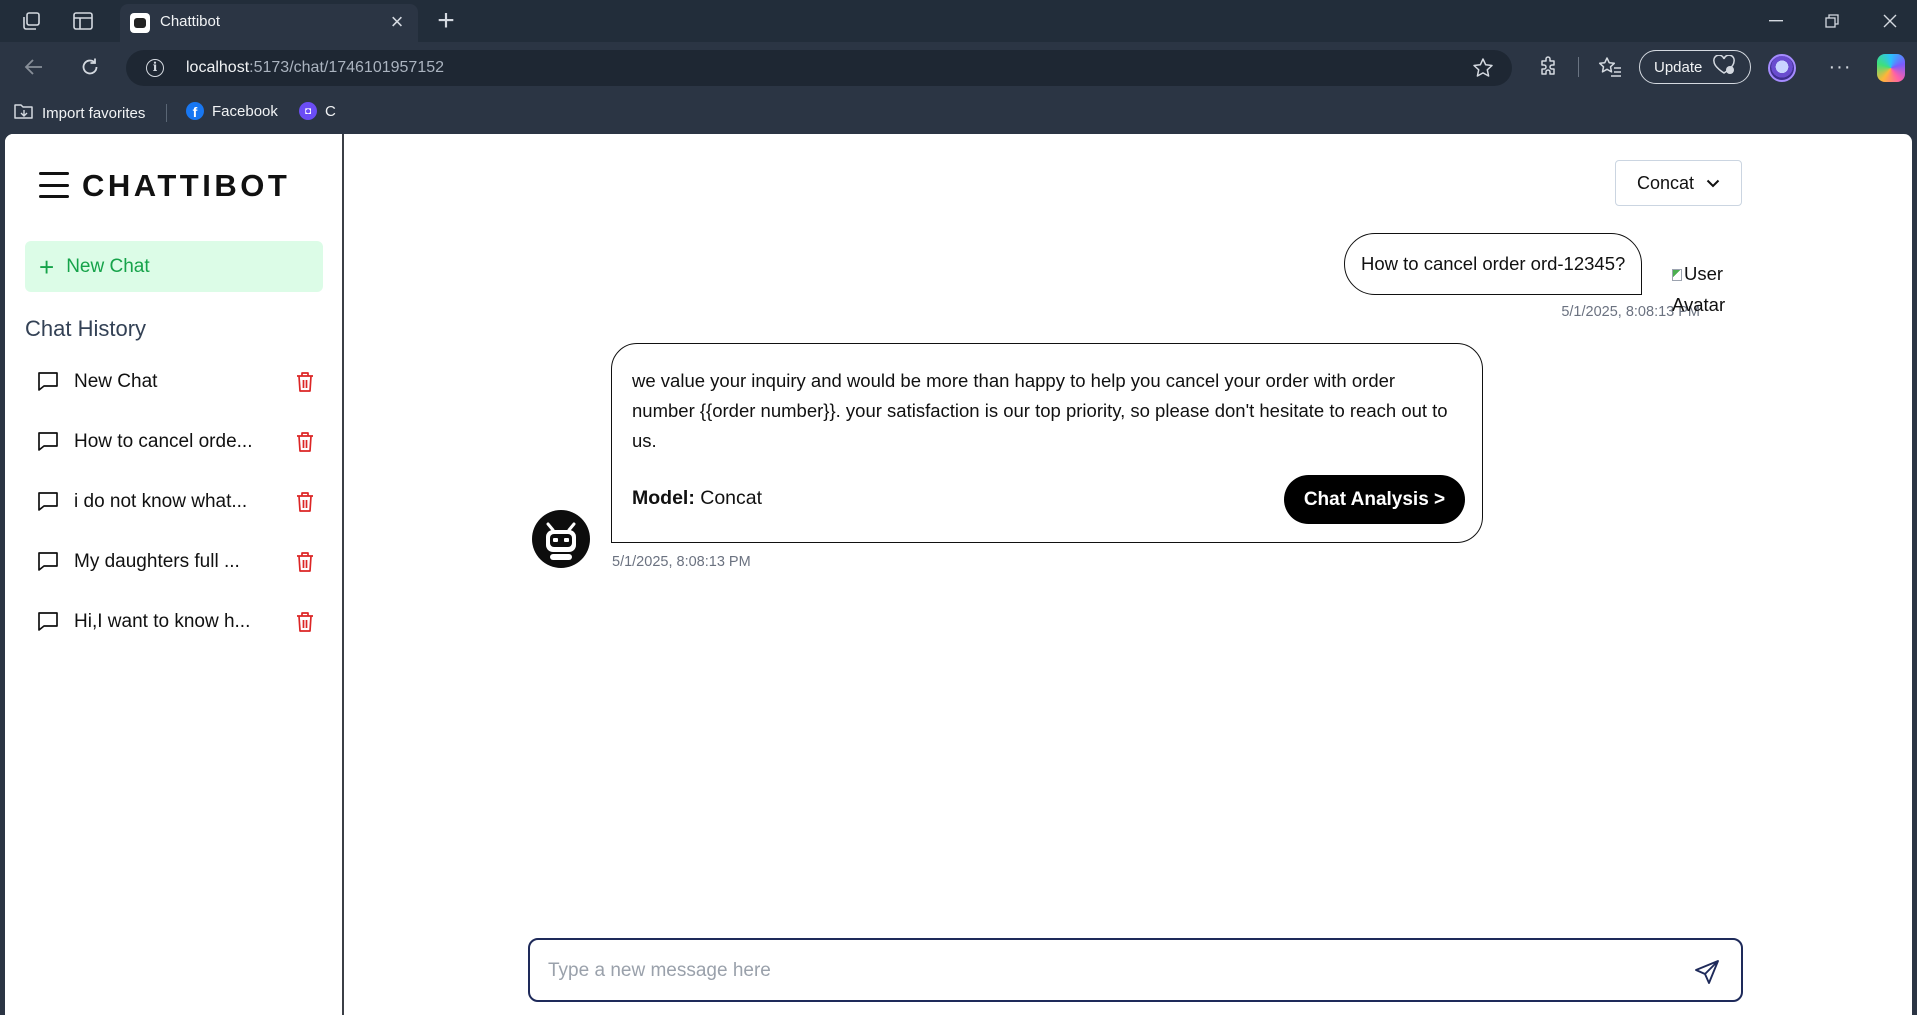 Image resolution: width=1917 pixels, height=1015 pixels. Describe the element at coordinates (245, 111) in the screenshot. I see `facebook-label: Facebook` at that location.